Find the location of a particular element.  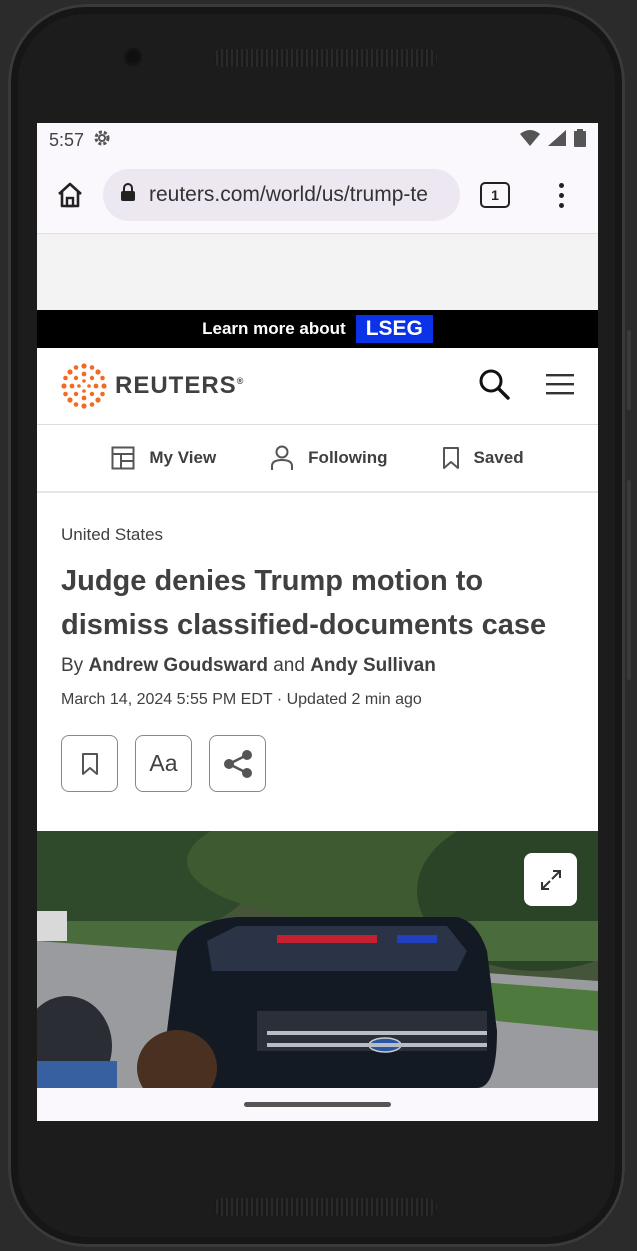

browser-toolbar: reuters.com/world/us/trump-te 1 is located at coordinates (317, 195).